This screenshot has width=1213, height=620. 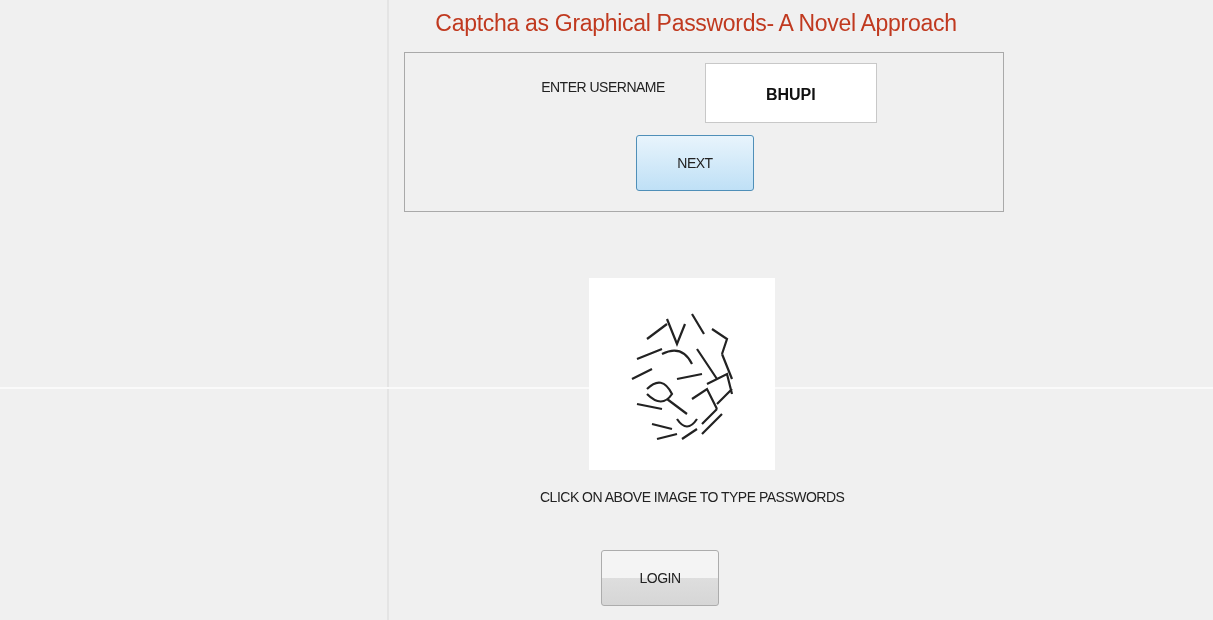 I want to click on username-label: ENTER USERNAME, so click(x=603, y=87).